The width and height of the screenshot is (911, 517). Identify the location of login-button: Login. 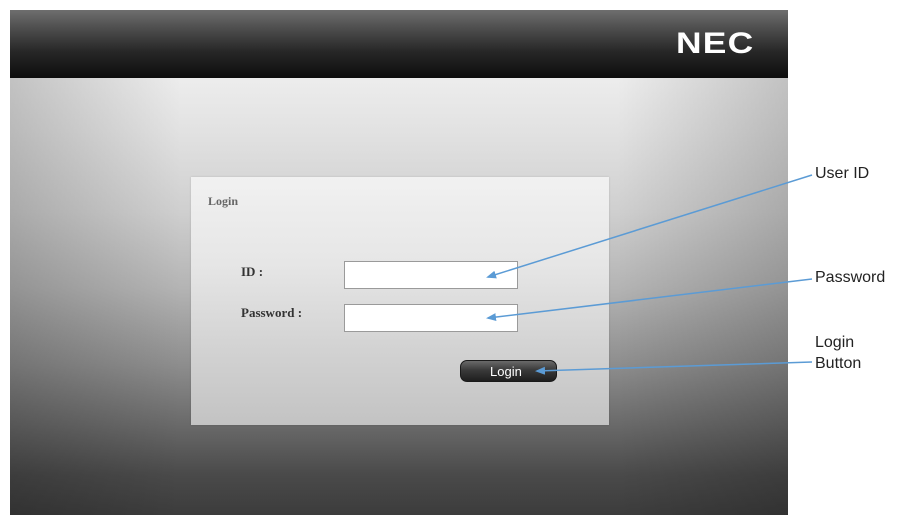
(508, 371).